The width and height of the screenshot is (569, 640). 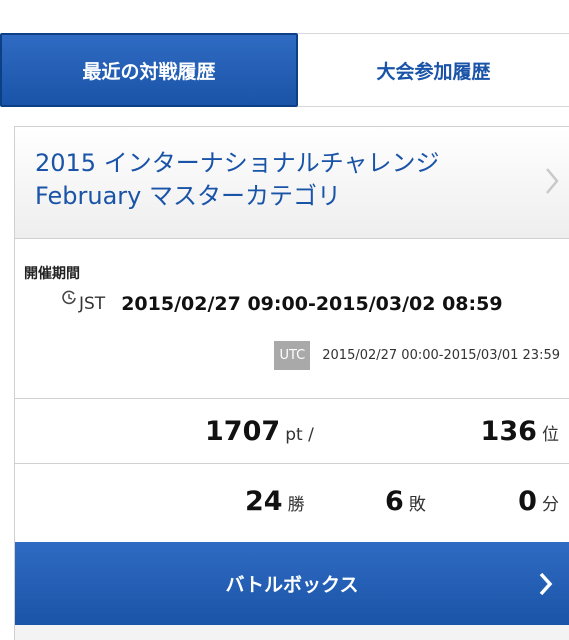 I want to click on jst-range: 2015/02/27 09:00-2015/03/02 08:59, so click(x=312, y=304).